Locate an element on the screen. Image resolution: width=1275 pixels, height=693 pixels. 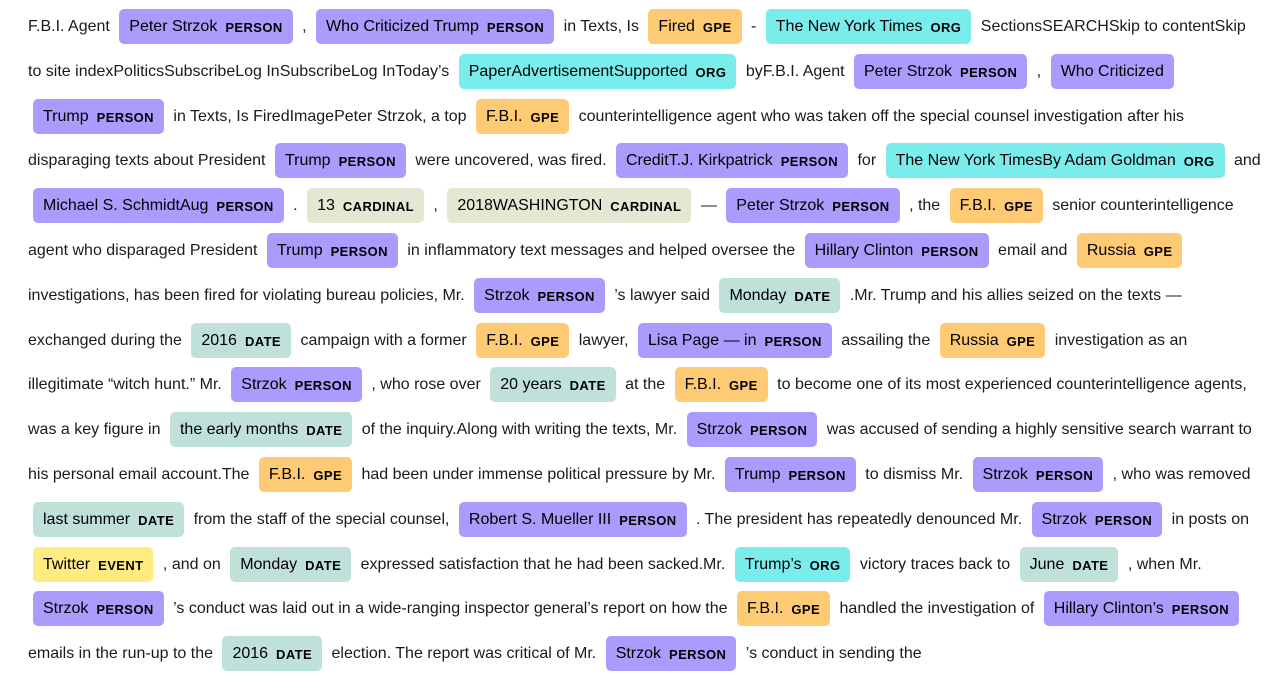
plain-text: F.B.I. Agent is located at coordinates (69, 26).